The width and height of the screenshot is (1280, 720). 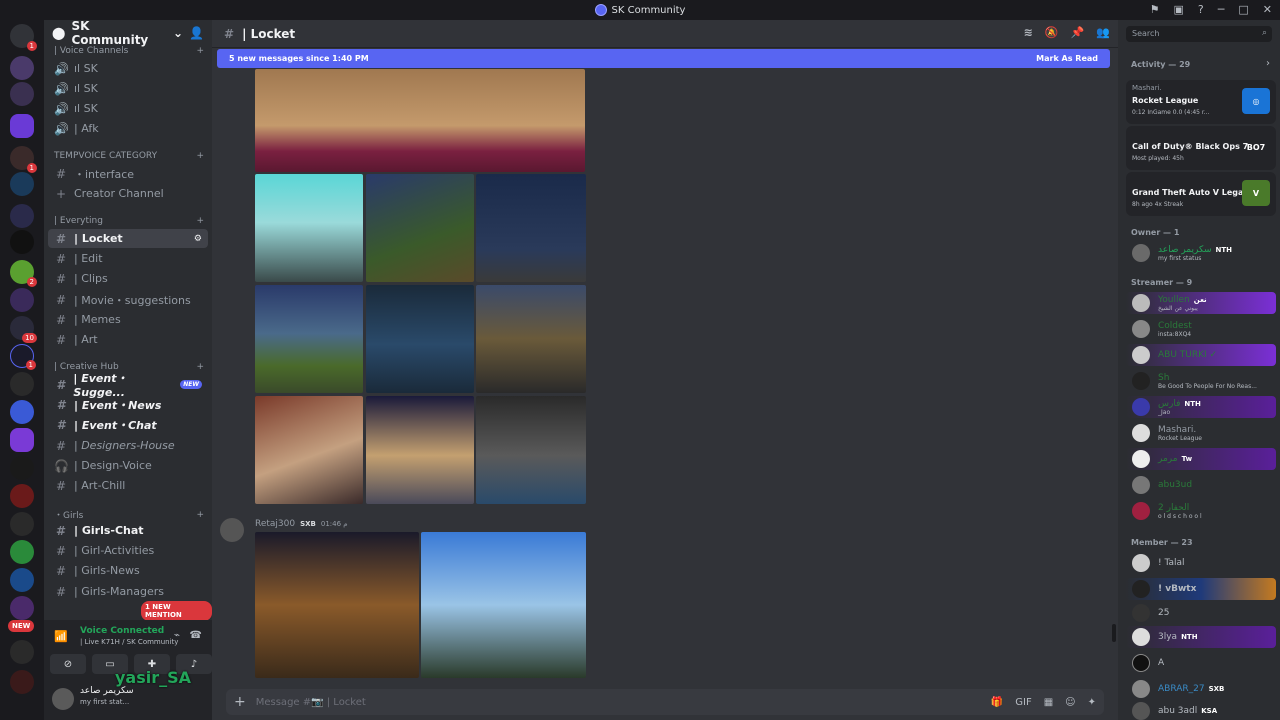 I want to click on channel-girl-activities: # | Girl-Activities, so click(x=128, y=550).